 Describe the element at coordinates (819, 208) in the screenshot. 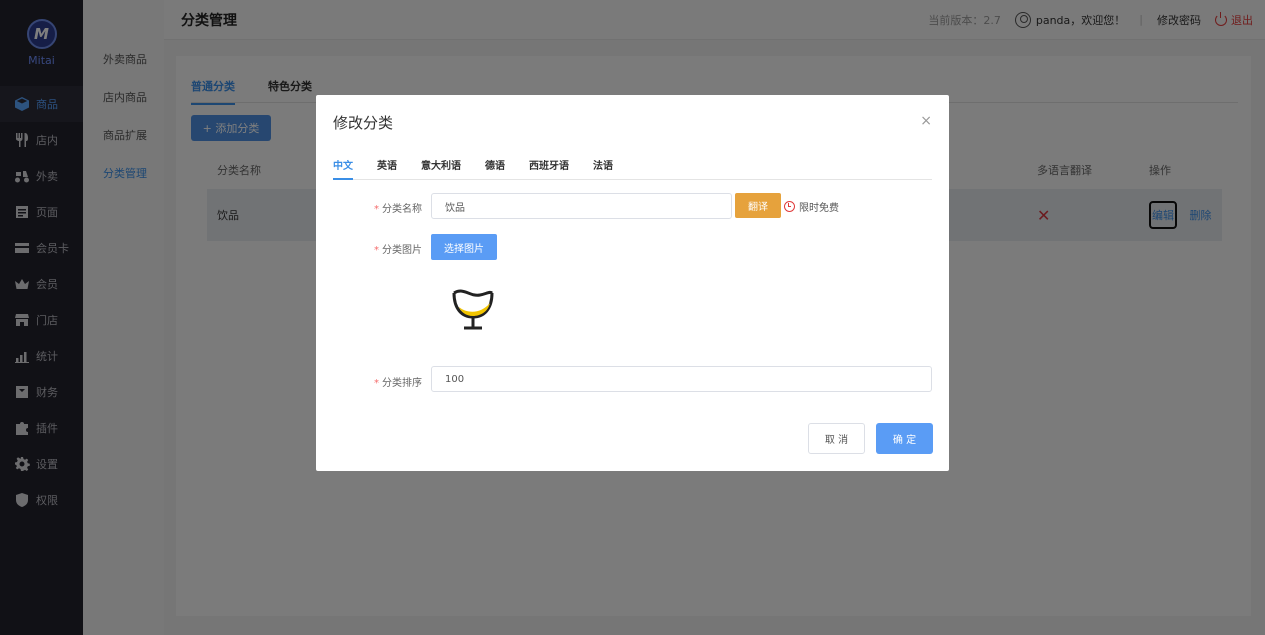

I see `free-tag-text: 限时免费` at that location.